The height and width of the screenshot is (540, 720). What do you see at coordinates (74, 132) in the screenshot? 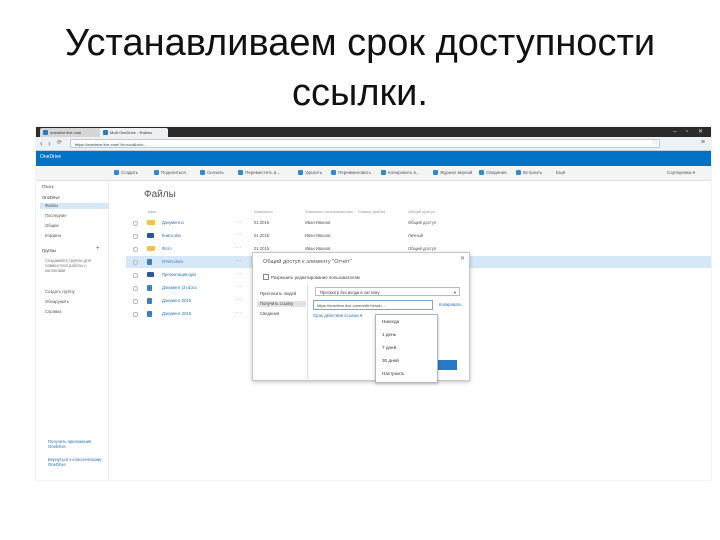
I see `browser-tab: onedrive.live.com` at bounding box center [74, 132].